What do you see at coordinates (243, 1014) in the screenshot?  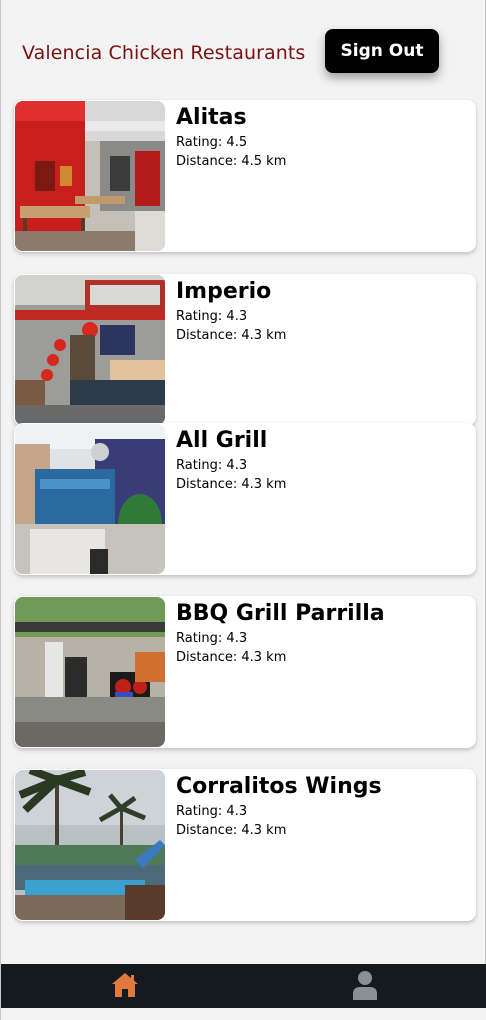 I see `bottom-gutter` at bounding box center [243, 1014].